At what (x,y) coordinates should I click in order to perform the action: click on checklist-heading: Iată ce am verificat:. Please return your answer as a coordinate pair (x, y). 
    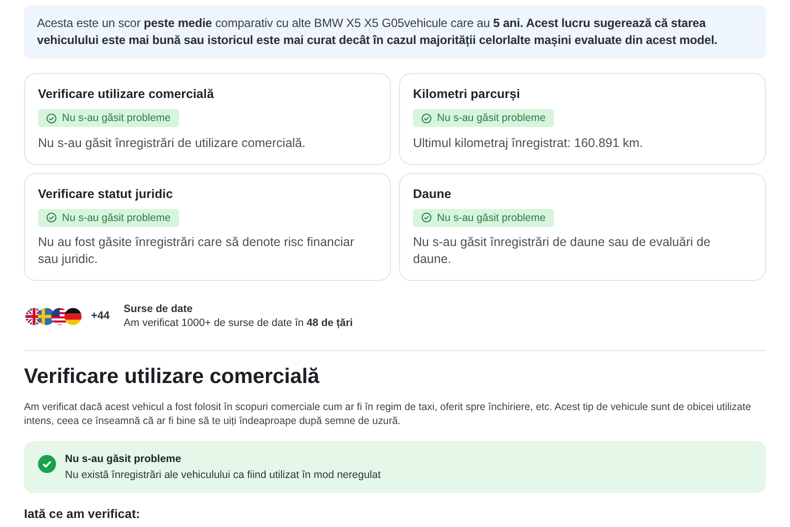
    Looking at the image, I should click on (83, 514).